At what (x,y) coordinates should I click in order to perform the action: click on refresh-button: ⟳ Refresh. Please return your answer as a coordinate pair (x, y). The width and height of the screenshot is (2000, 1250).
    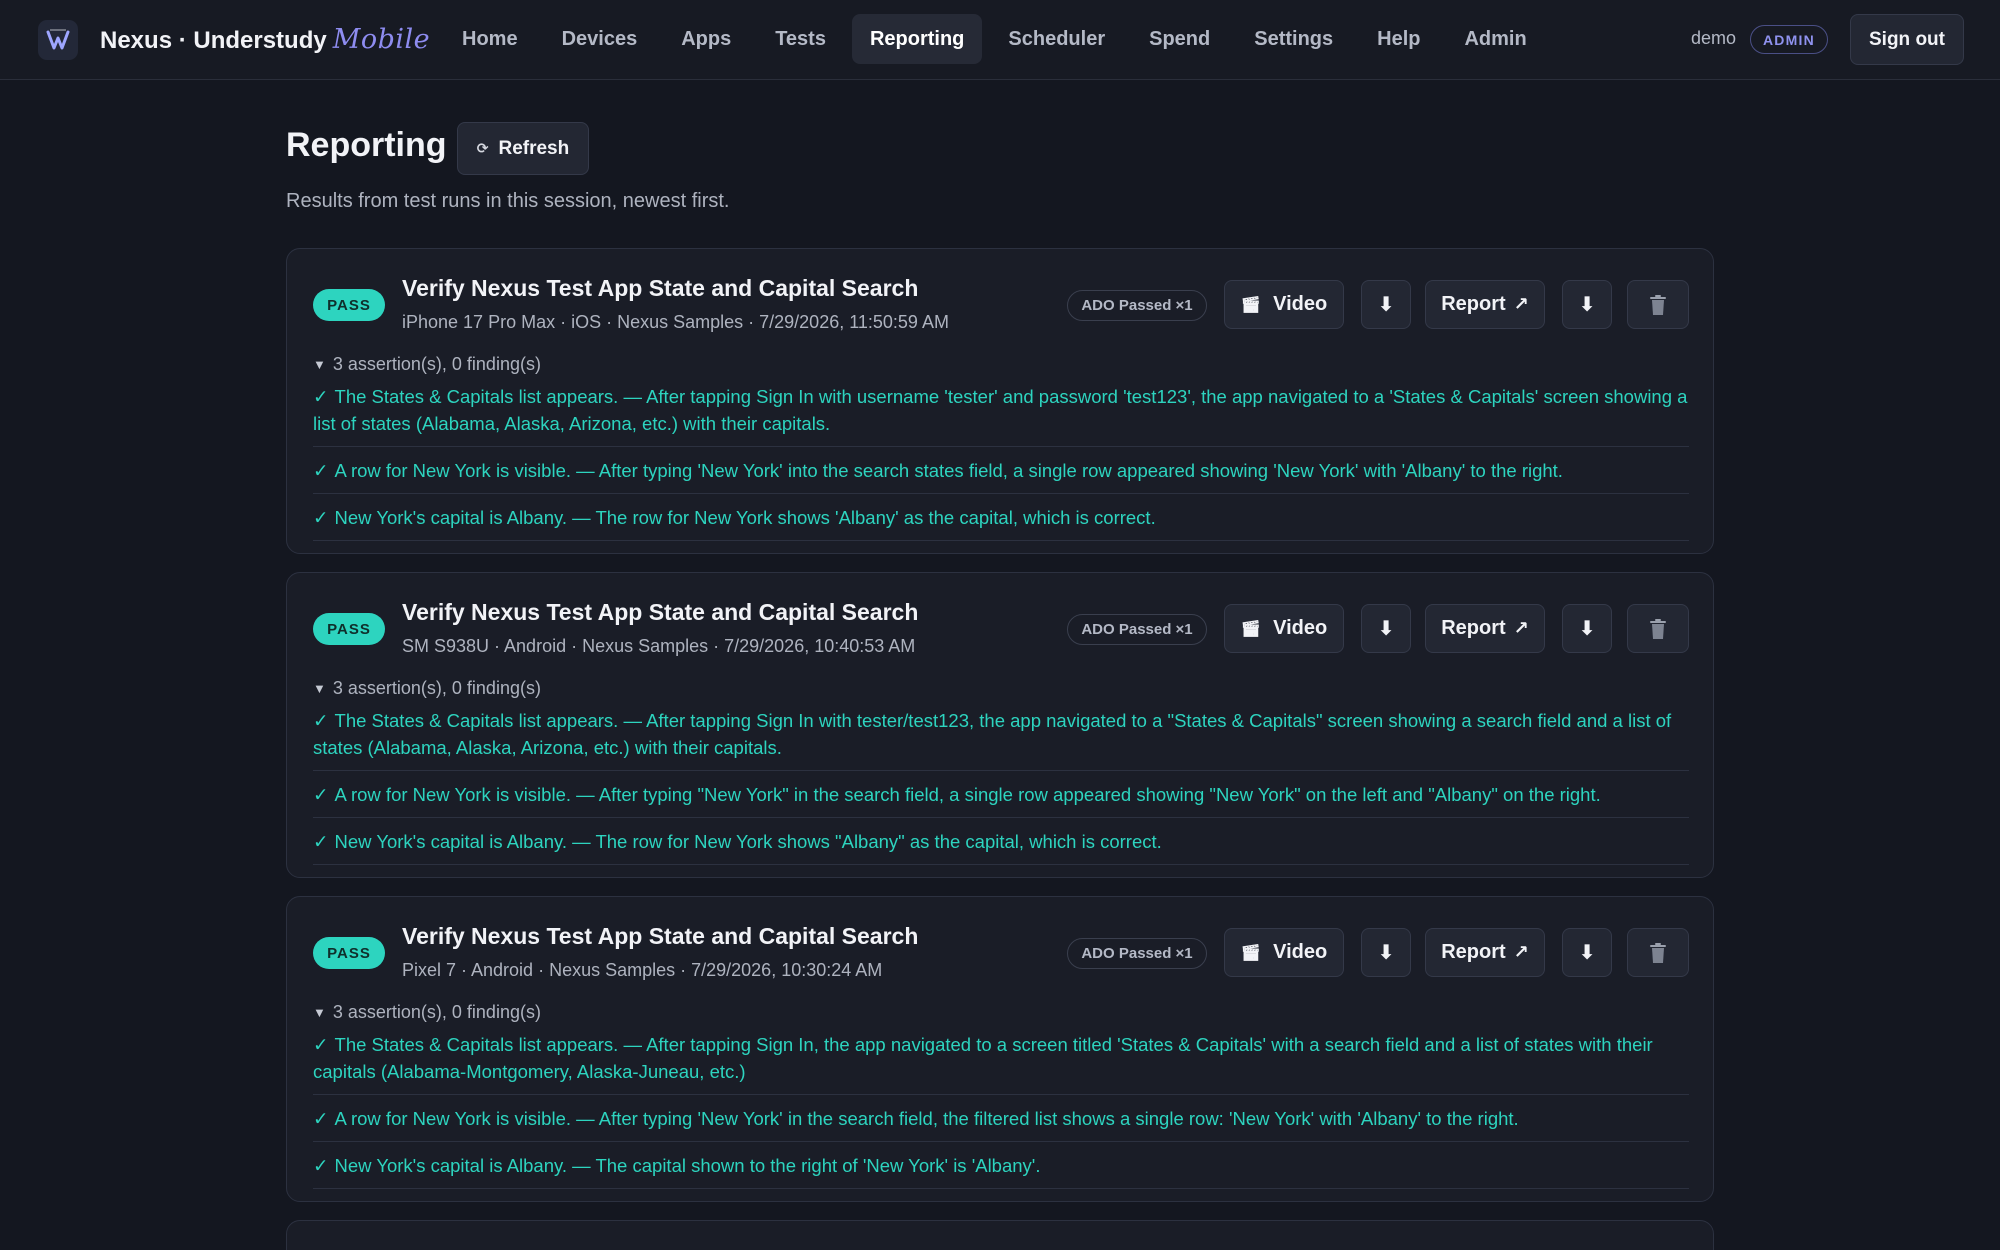
    Looking at the image, I should click on (523, 148).